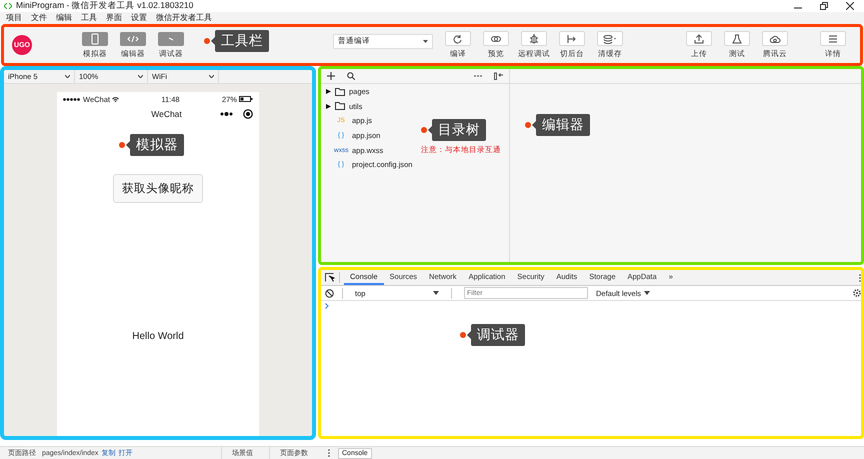 The width and height of the screenshot is (864, 459). What do you see at coordinates (699, 38) in the screenshot?
I see `upload-icon` at bounding box center [699, 38].